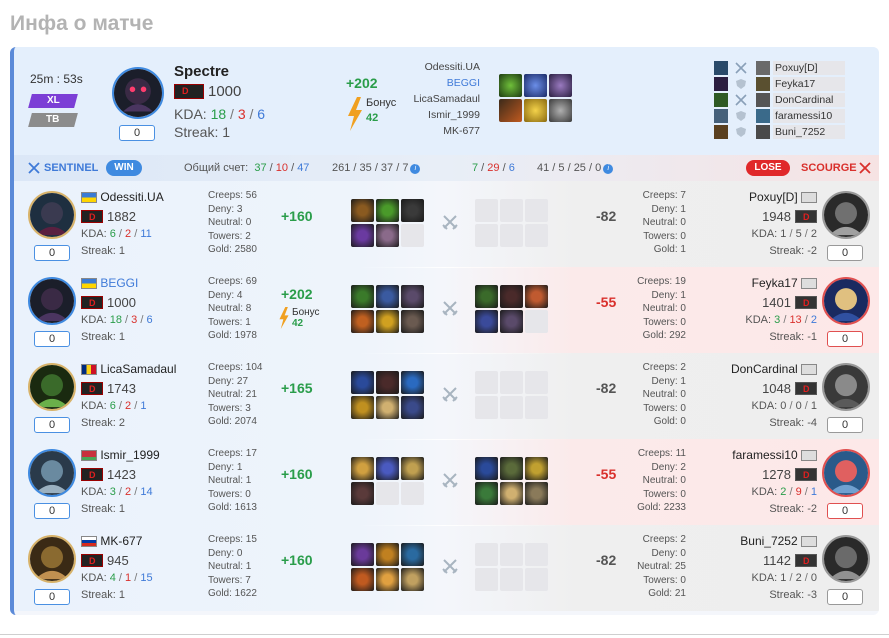  I want to click on scourge-label: SCOURGE, so click(829, 168).